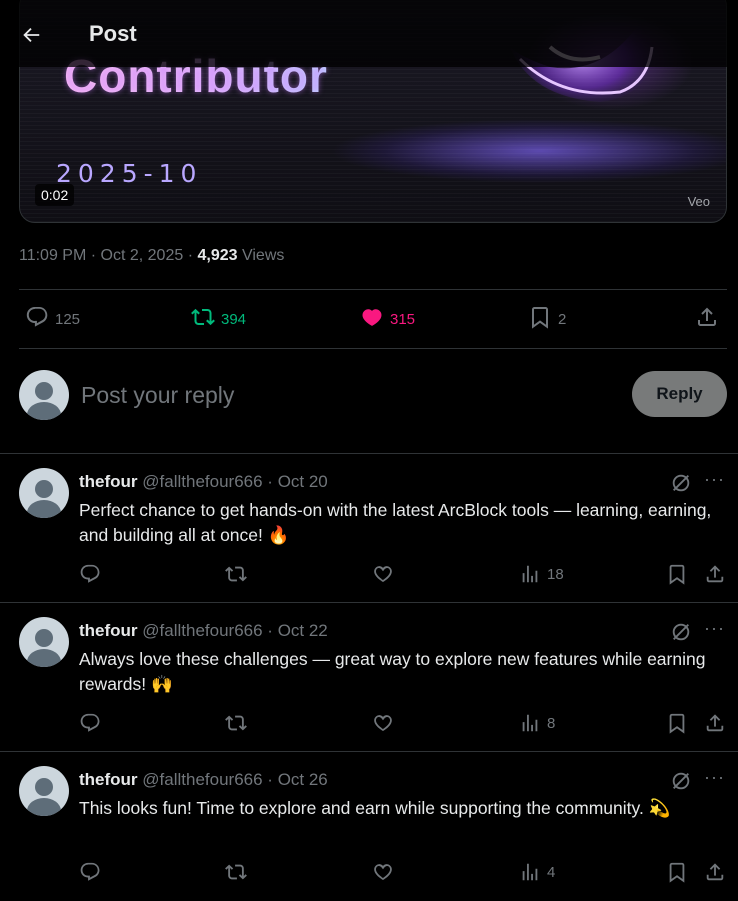 This screenshot has width=738, height=901. What do you see at coordinates (303, 779) in the screenshot?
I see `reply-date: Oct 26` at bounding box center [303, 779].